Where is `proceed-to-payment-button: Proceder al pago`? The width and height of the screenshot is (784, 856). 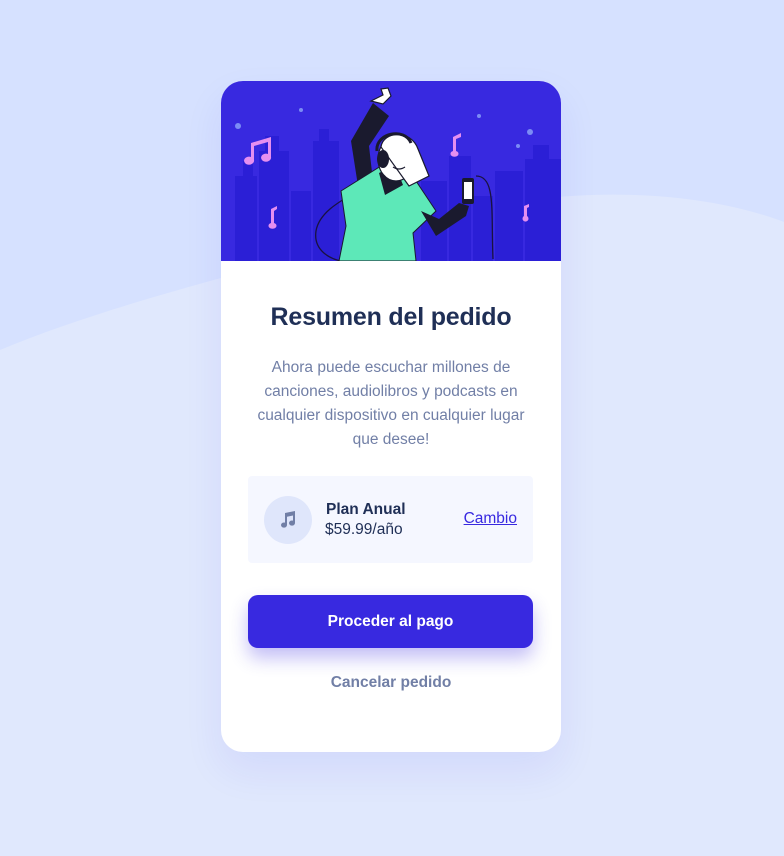
proceed-to-payment-button: Proceder al pago is located at coordinates (390, 621).